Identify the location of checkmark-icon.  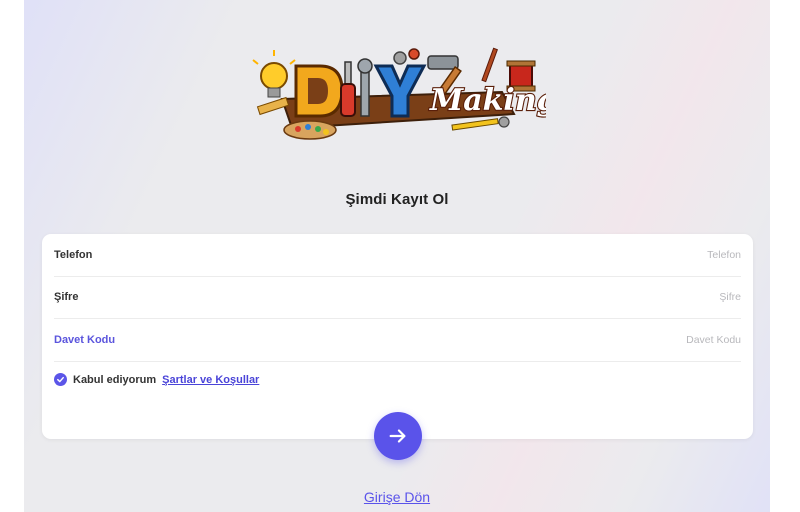
(60, 379).